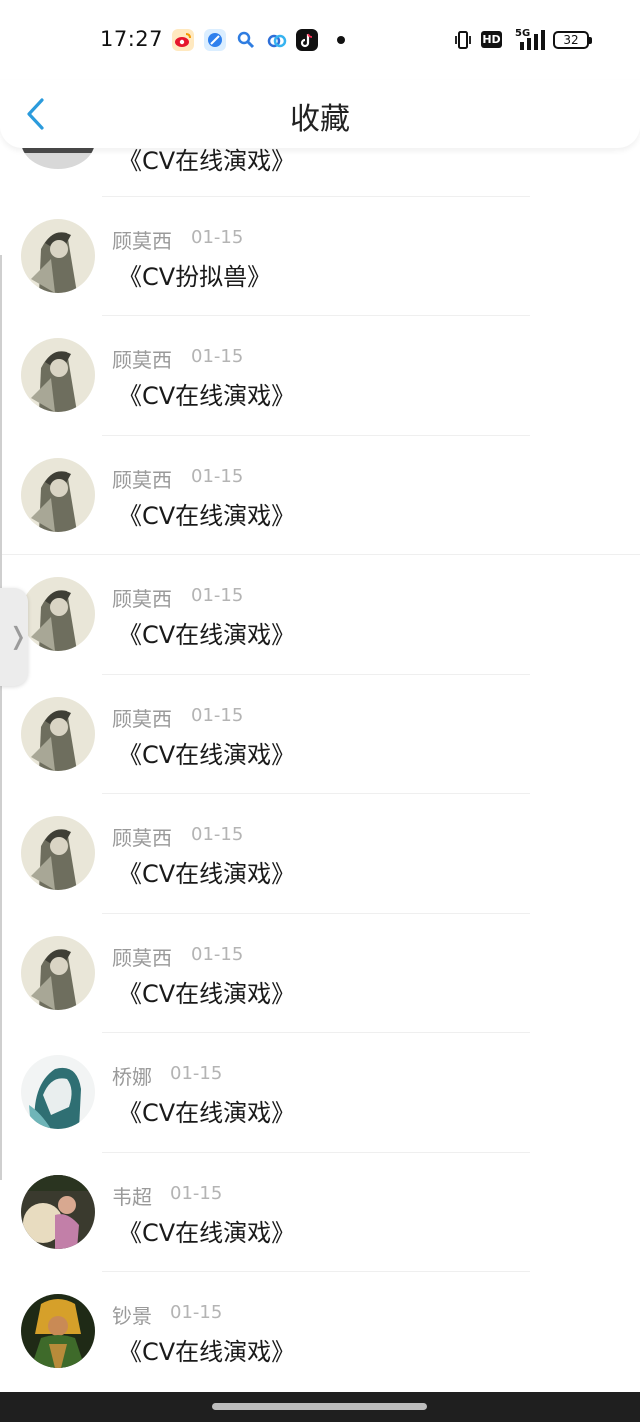 The width and height of the screenshot is (640, 1422). I want to click on navigation-bar, so click(320, 1407).